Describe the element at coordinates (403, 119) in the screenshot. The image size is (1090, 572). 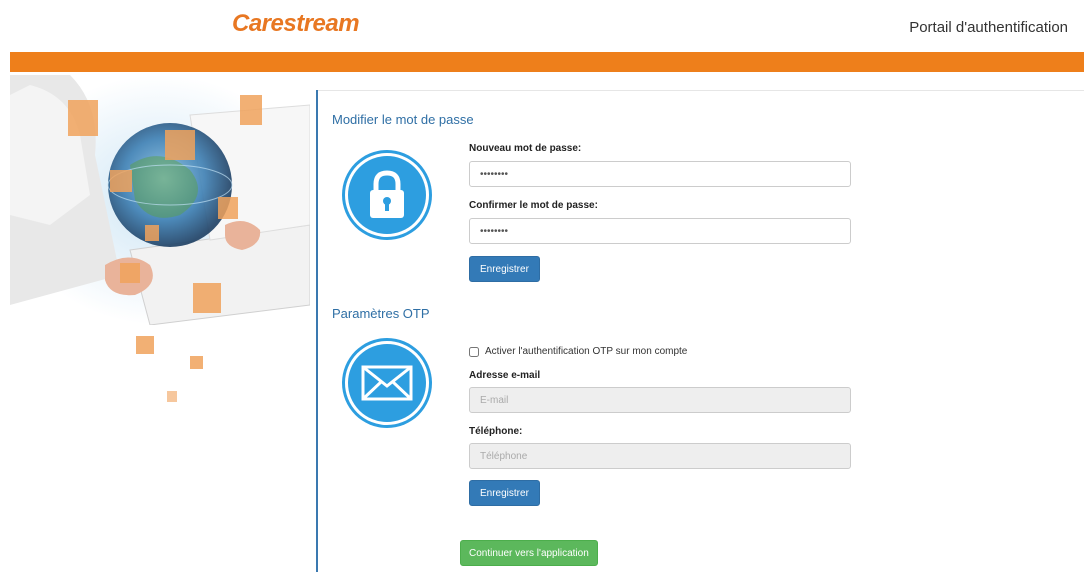
I see `password-section-title: Modifier le mot de passe` at that location.